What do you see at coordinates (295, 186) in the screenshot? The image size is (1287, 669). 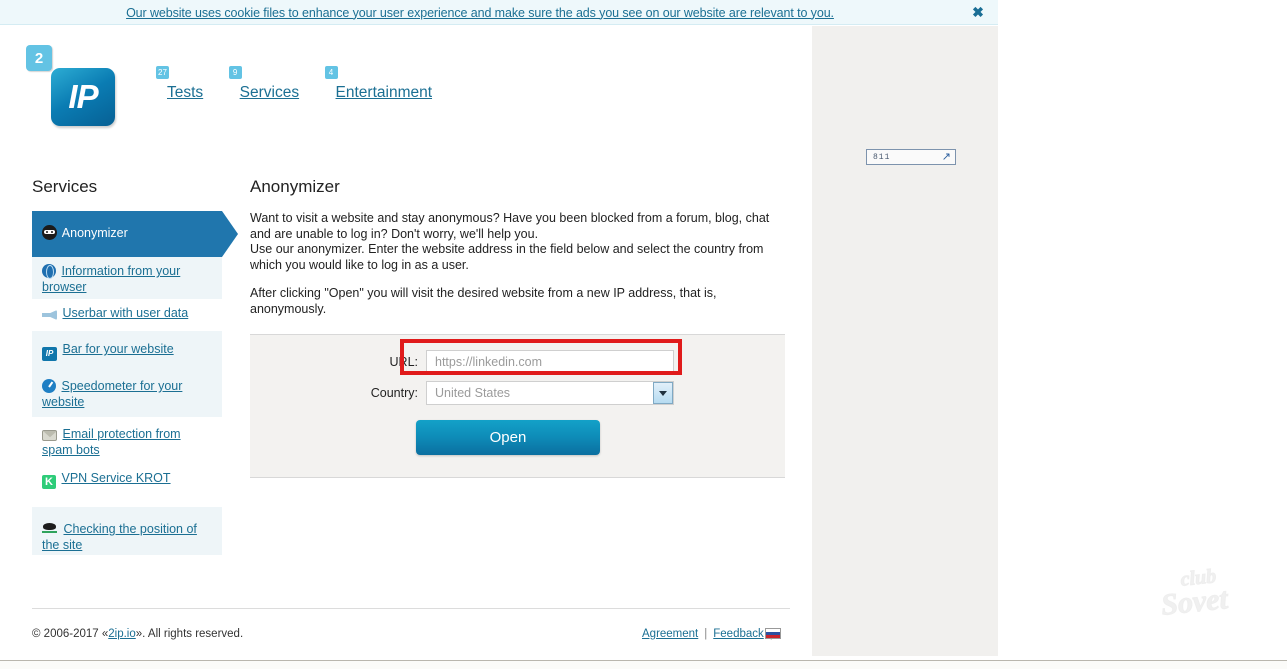 I see `page-title: Anonymizer` at bounding box center [295, 186].